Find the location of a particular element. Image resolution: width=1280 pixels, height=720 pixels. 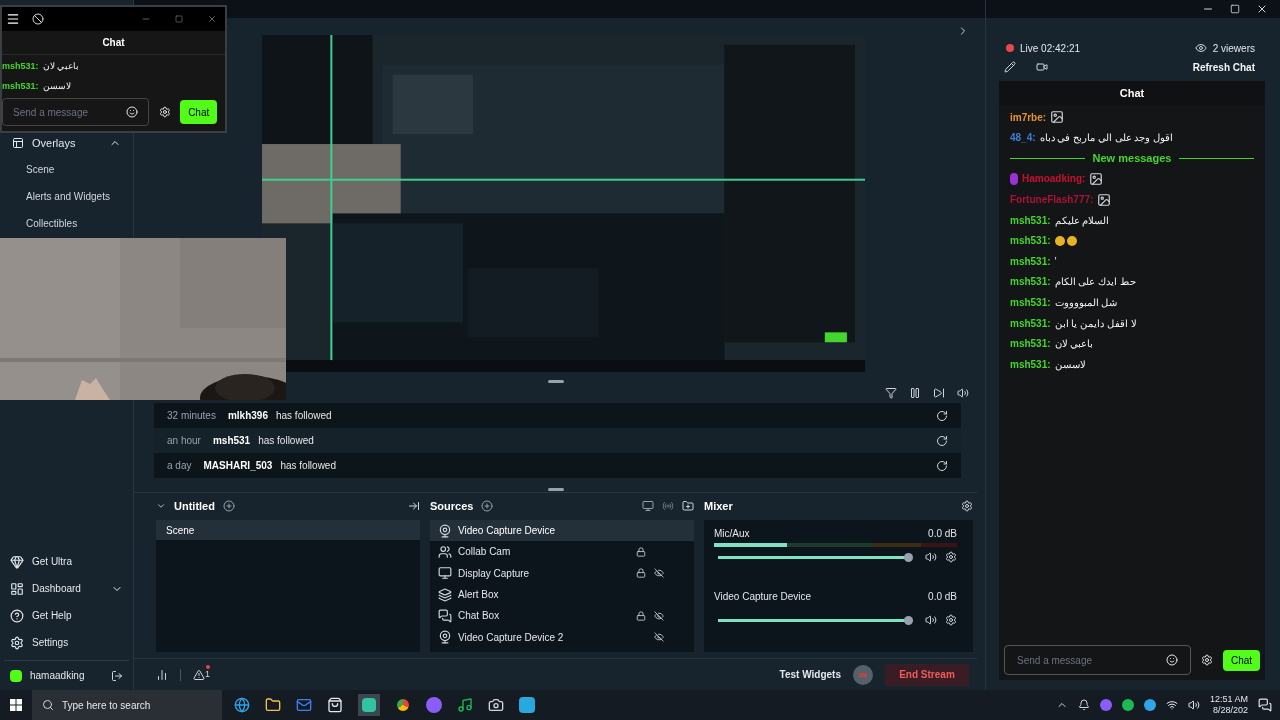

streaming-app-icon is located at coordinates (369, 705).